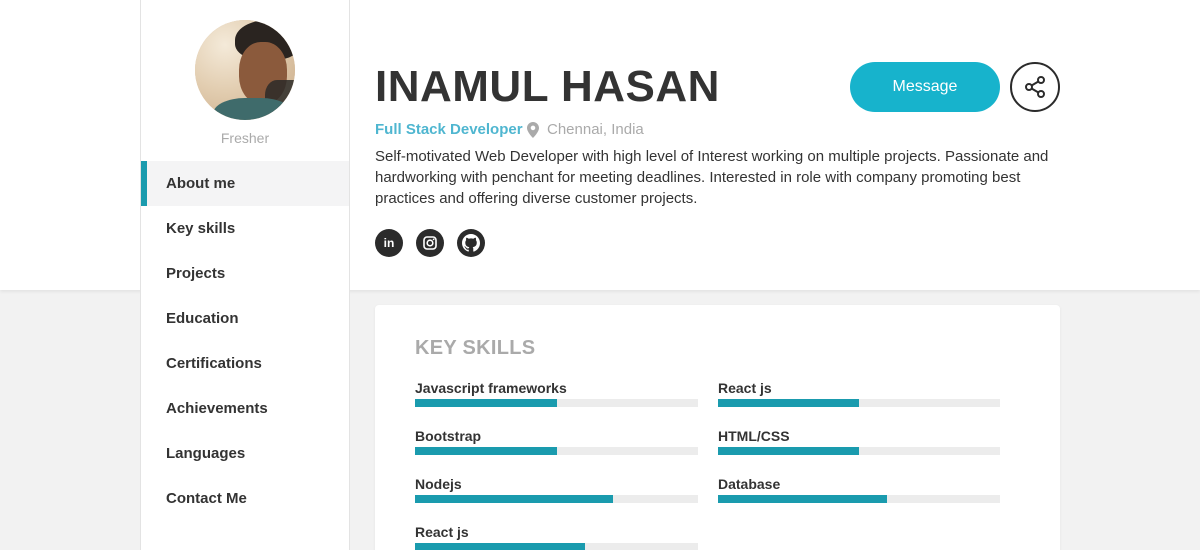  I want to click on location-text: Chennai, India, so click(595, 129).